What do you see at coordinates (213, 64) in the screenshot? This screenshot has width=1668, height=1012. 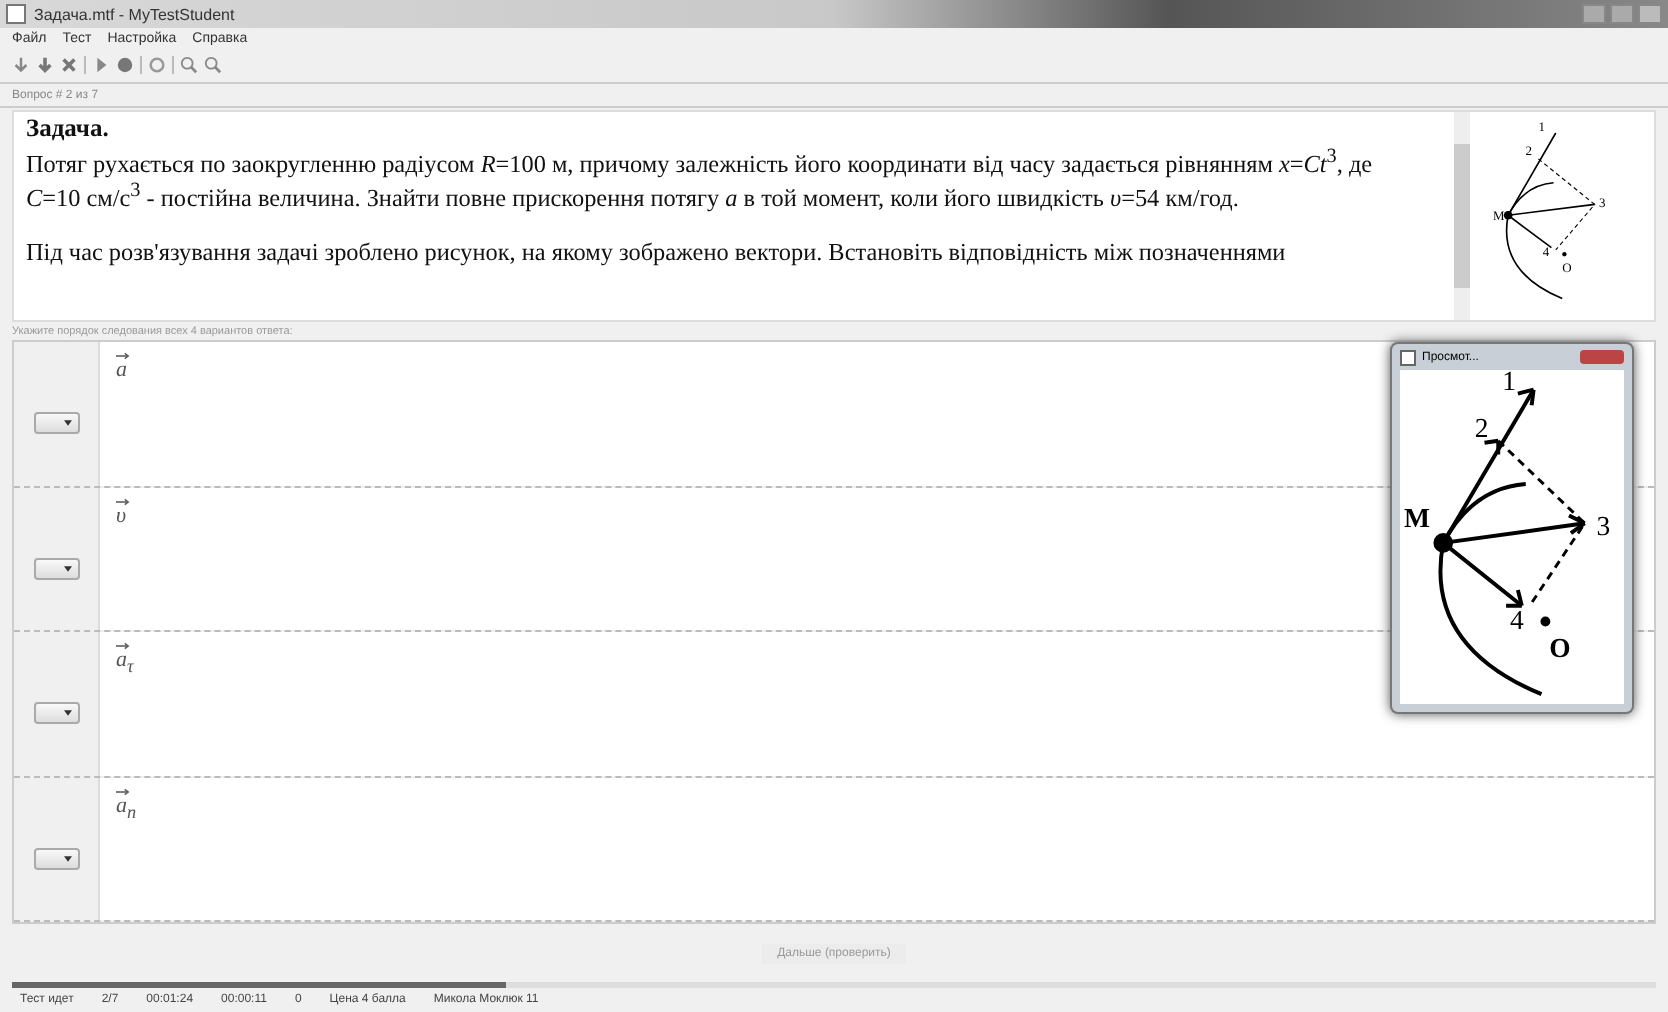 I see `zoom-out-icon` at bounding box center [213, 64].